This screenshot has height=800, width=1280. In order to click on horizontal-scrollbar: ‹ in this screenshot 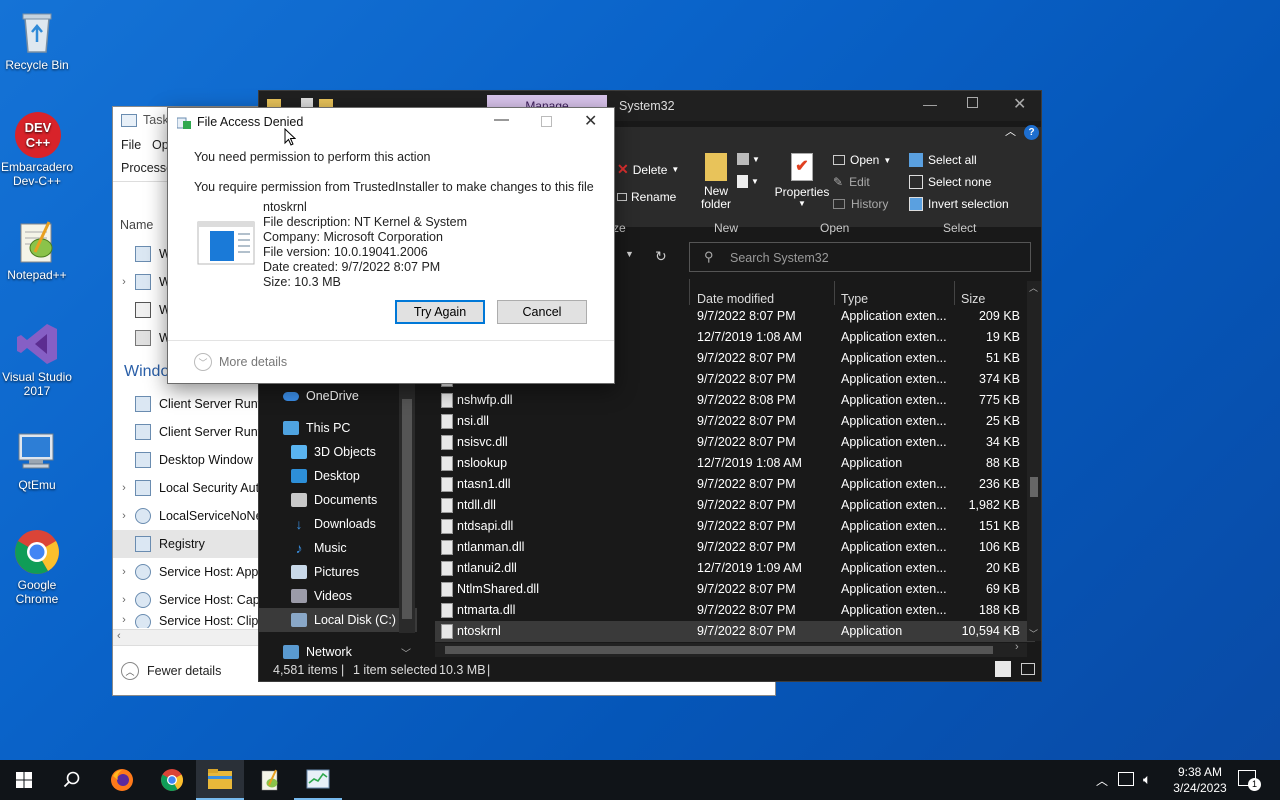, I will do `click(186, 637)`.